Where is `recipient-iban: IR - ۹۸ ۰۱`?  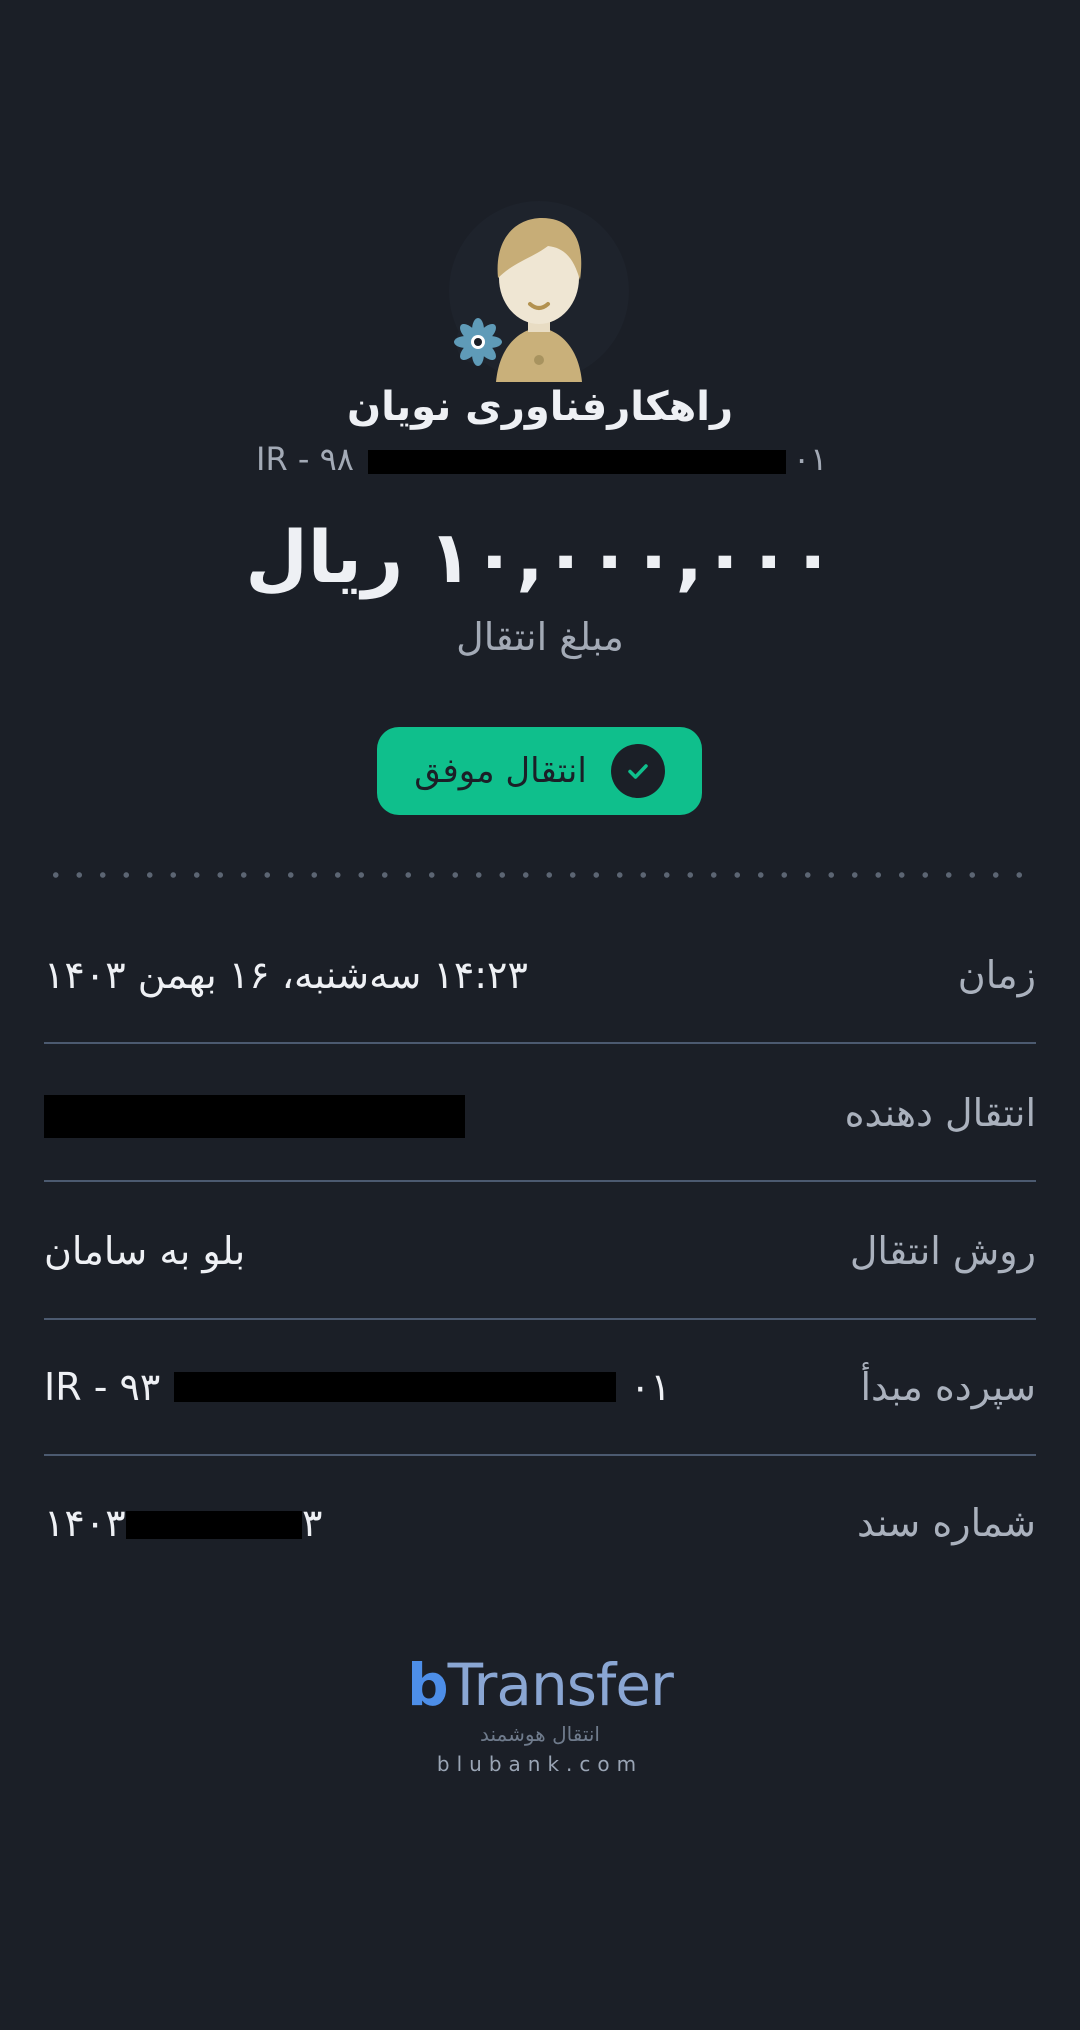 recipient-iban: IR - ۹۸ ۰۱ is located at coordinates (540, 462).